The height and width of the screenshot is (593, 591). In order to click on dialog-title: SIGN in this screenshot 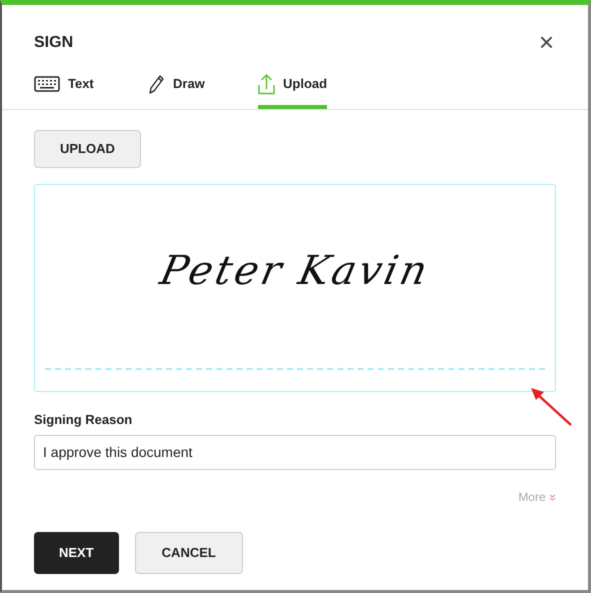, I will do `click(54, 42)`.